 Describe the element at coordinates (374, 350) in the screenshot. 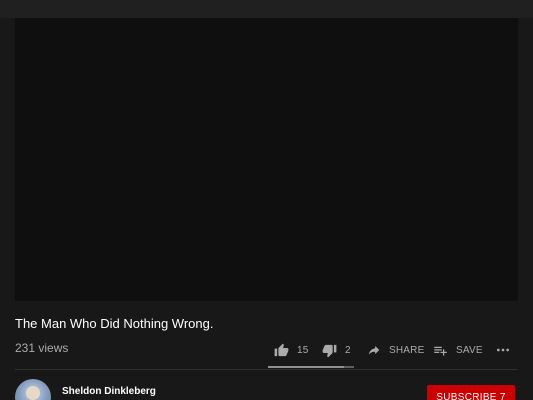

I see `share-arrow-icon` at that location.